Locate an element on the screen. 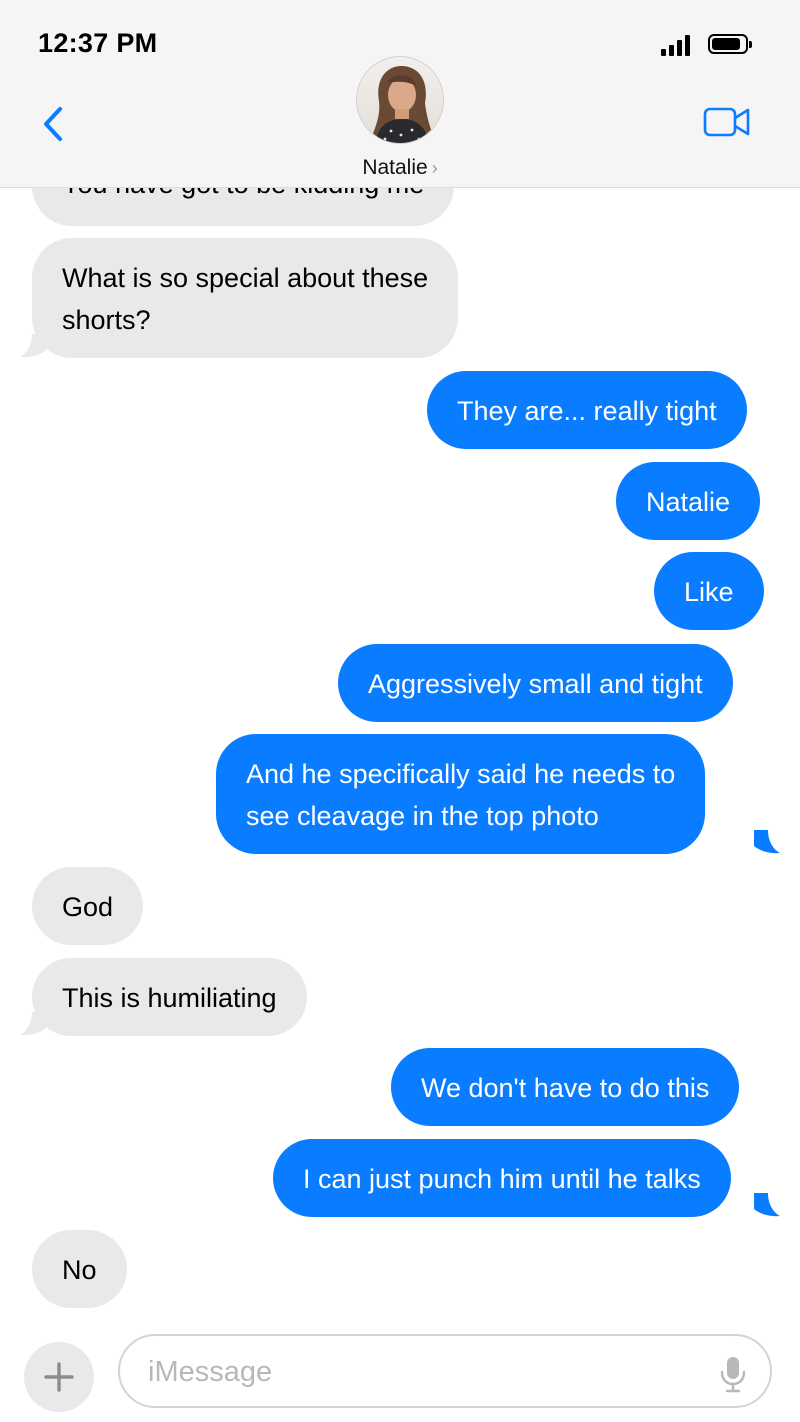 This screenshot has width=800, height=1422. message-text: Natalie is located at coordinates (688, 502).